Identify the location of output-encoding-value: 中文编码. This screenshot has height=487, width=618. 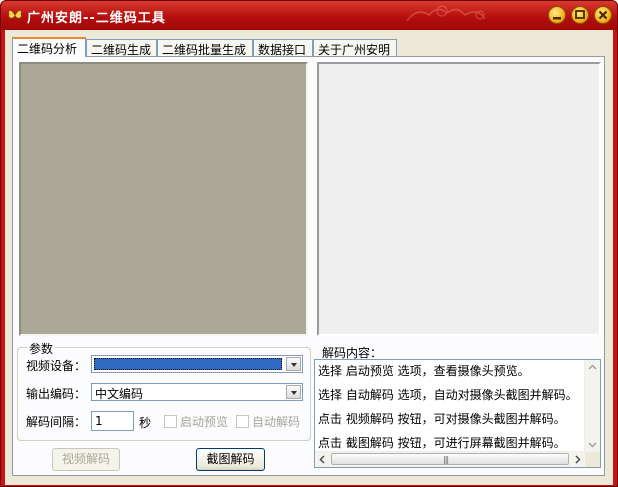
(119, 394).